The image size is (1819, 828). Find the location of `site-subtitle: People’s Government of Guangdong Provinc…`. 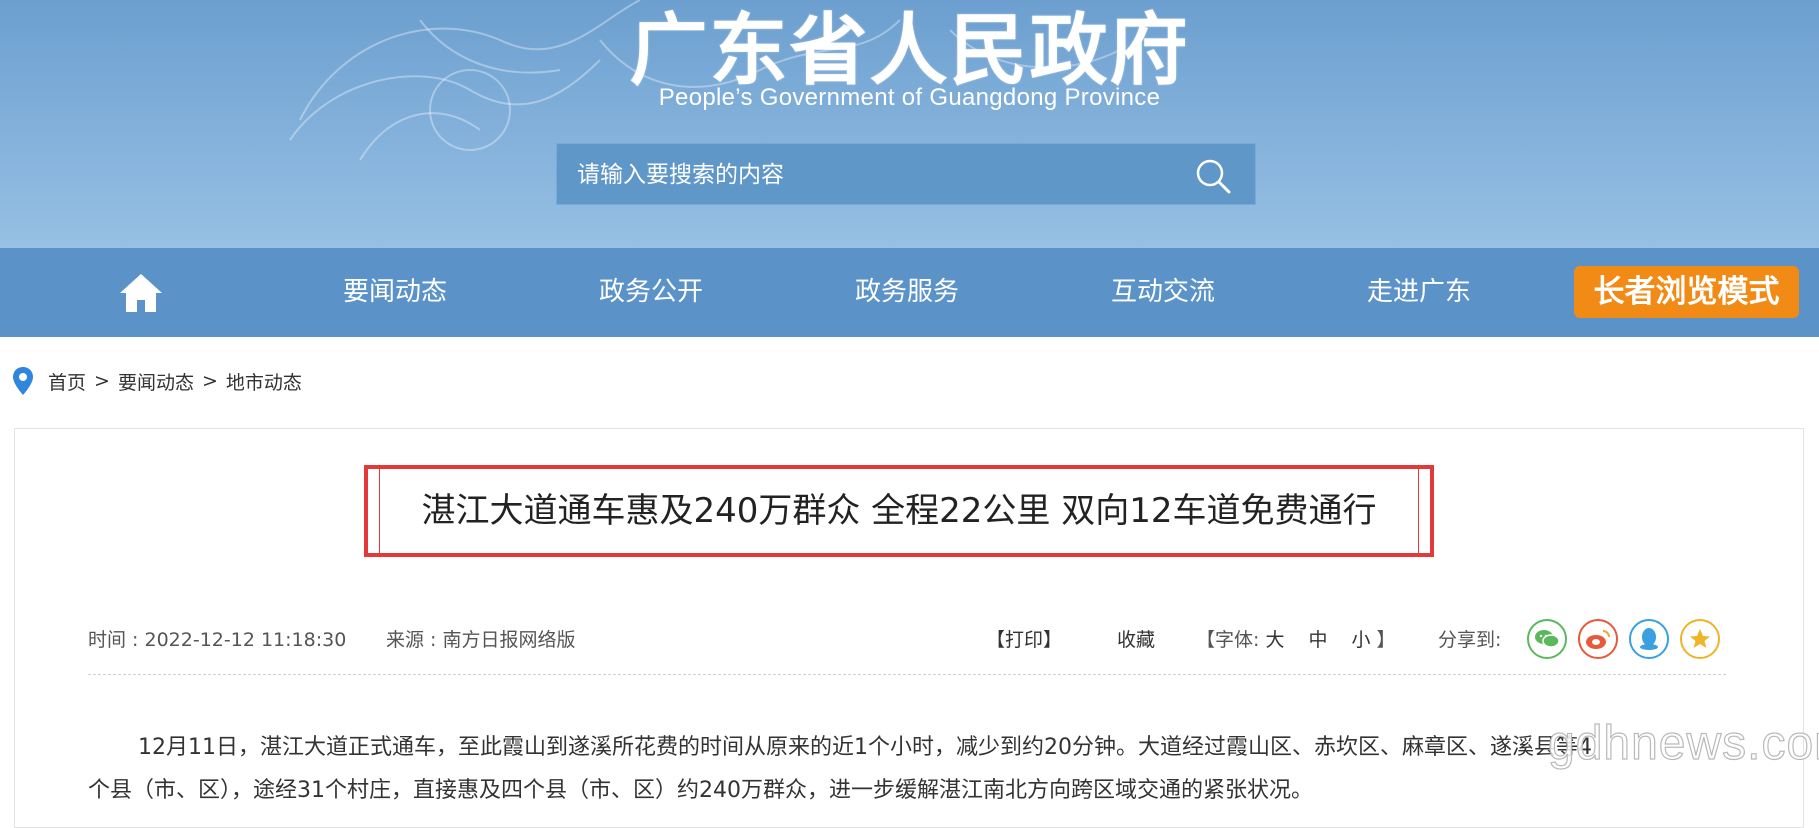

site-subtitle: People’s Government of Guangdong Provinc… is located at coordinates (909, 97).